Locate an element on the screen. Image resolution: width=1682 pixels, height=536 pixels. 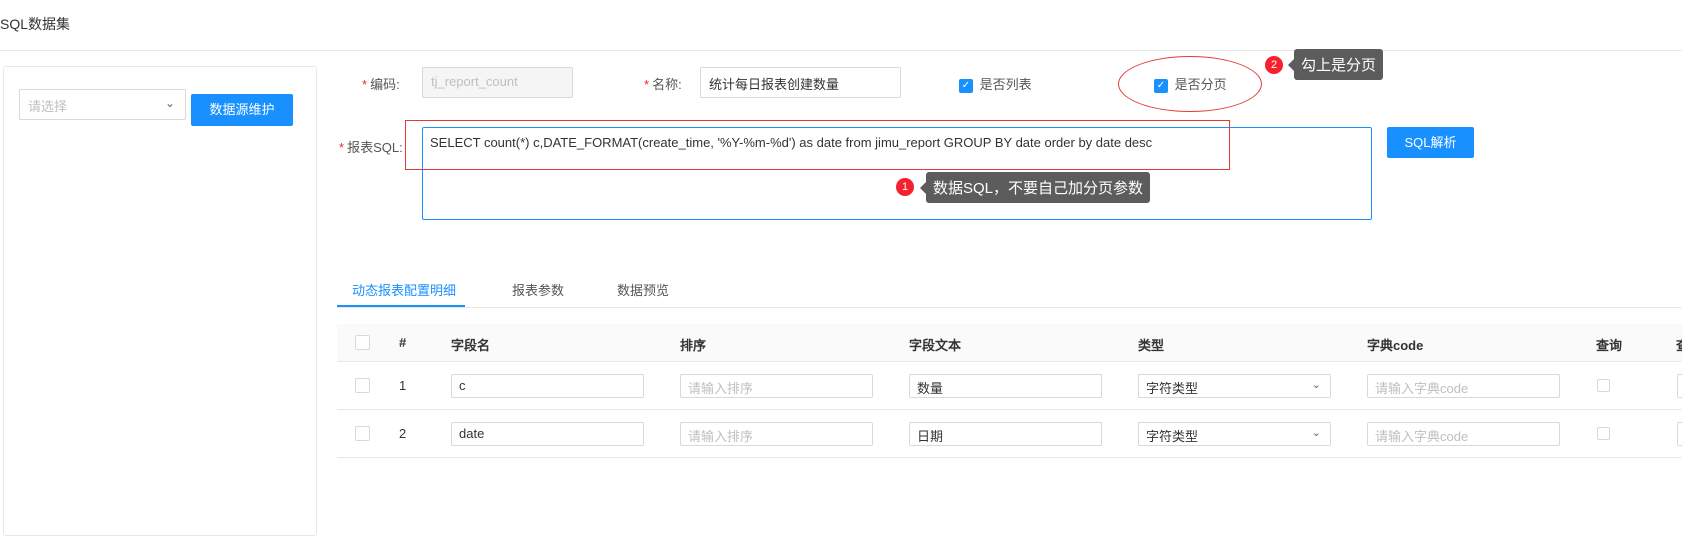
annotation-badge-2: 2 is located at coordinates (1274, 65).